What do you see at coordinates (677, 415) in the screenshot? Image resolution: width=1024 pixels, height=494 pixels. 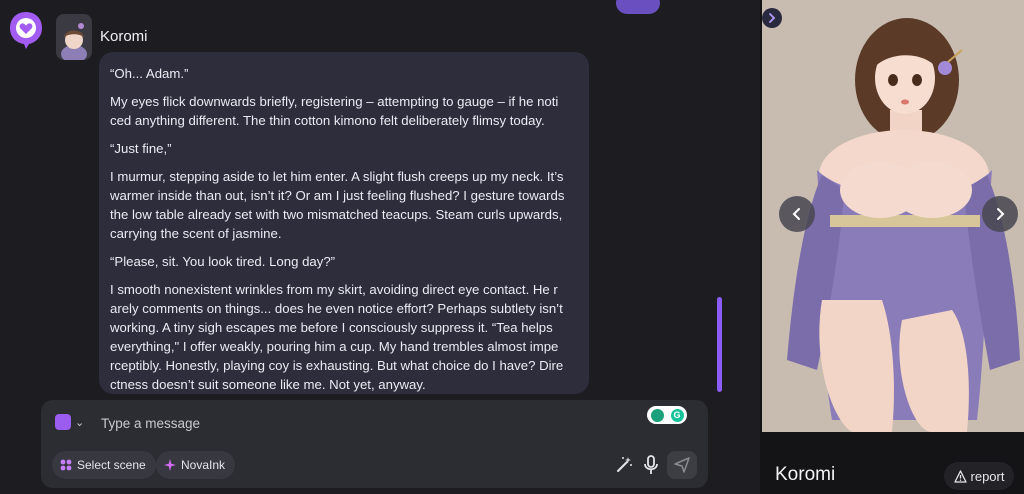 I see `grammarly-g-icon: G` at bounding box center [677, 415].